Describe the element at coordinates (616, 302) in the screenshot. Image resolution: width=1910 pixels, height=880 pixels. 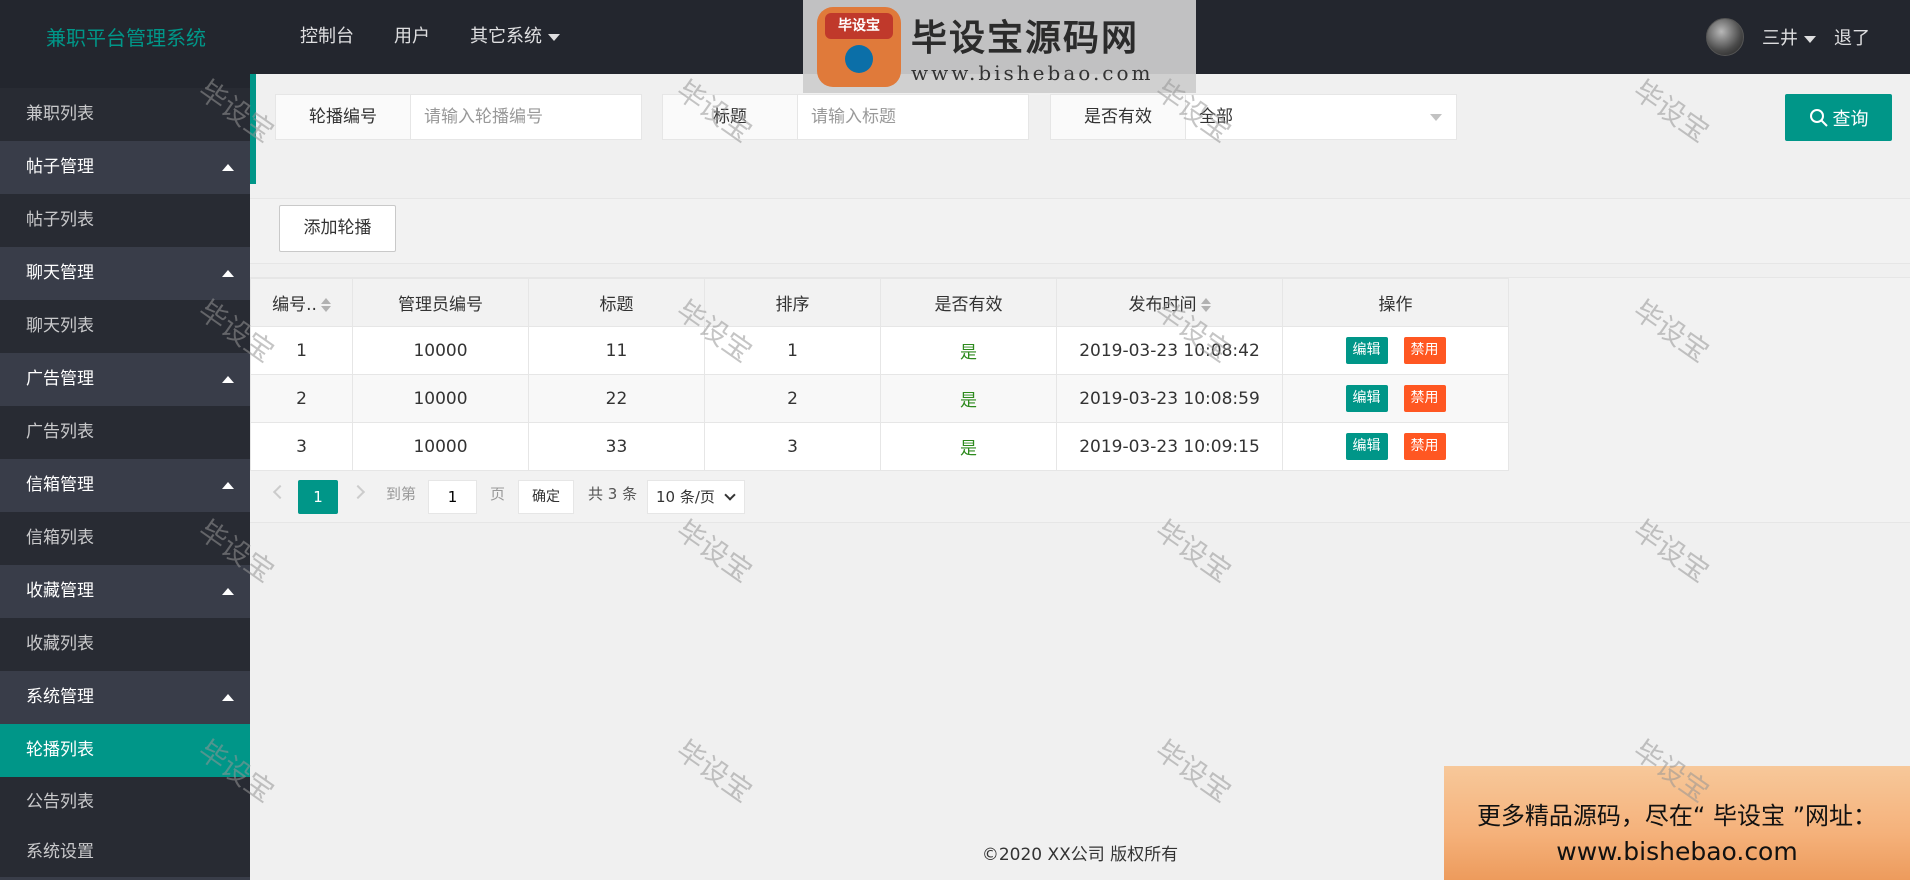
I see `col-header-title: 标题` at that location.